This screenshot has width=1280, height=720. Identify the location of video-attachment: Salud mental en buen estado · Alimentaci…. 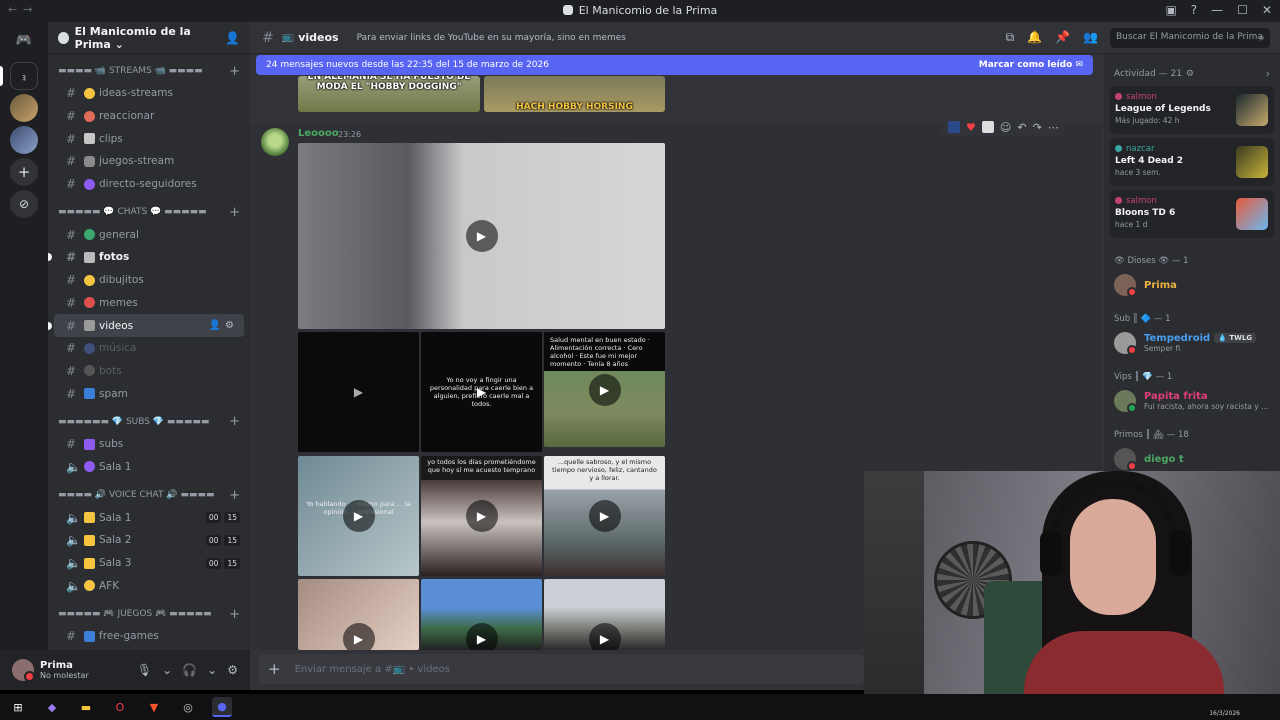
(604, 389).